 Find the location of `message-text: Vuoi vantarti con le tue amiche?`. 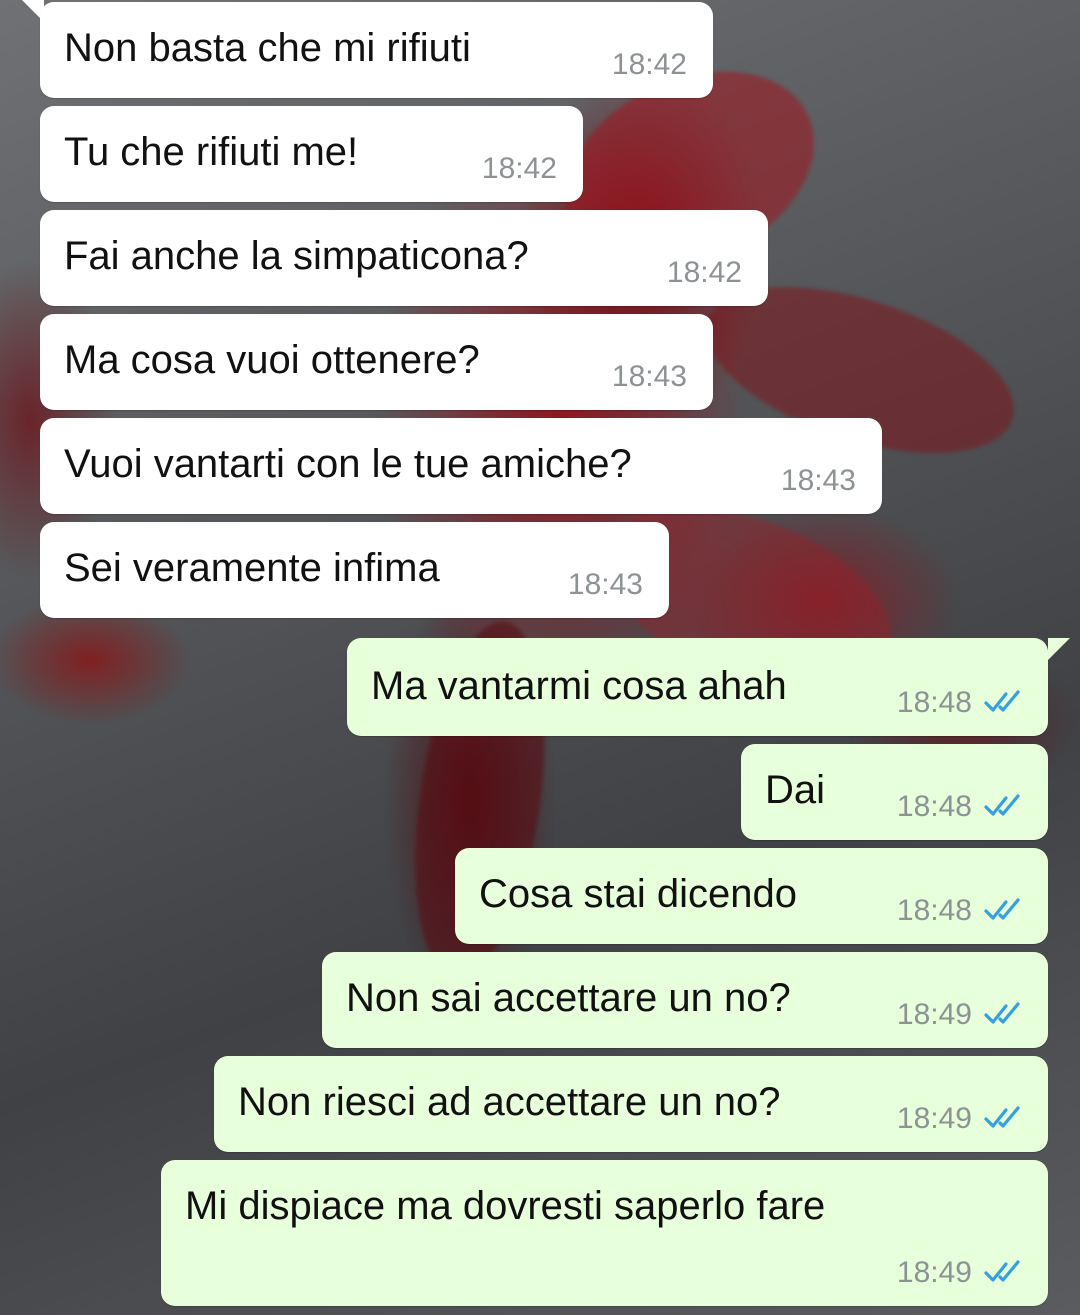

message-text: Vuoi vantarti con le tue amiche? is located at coordinates (348, 464).